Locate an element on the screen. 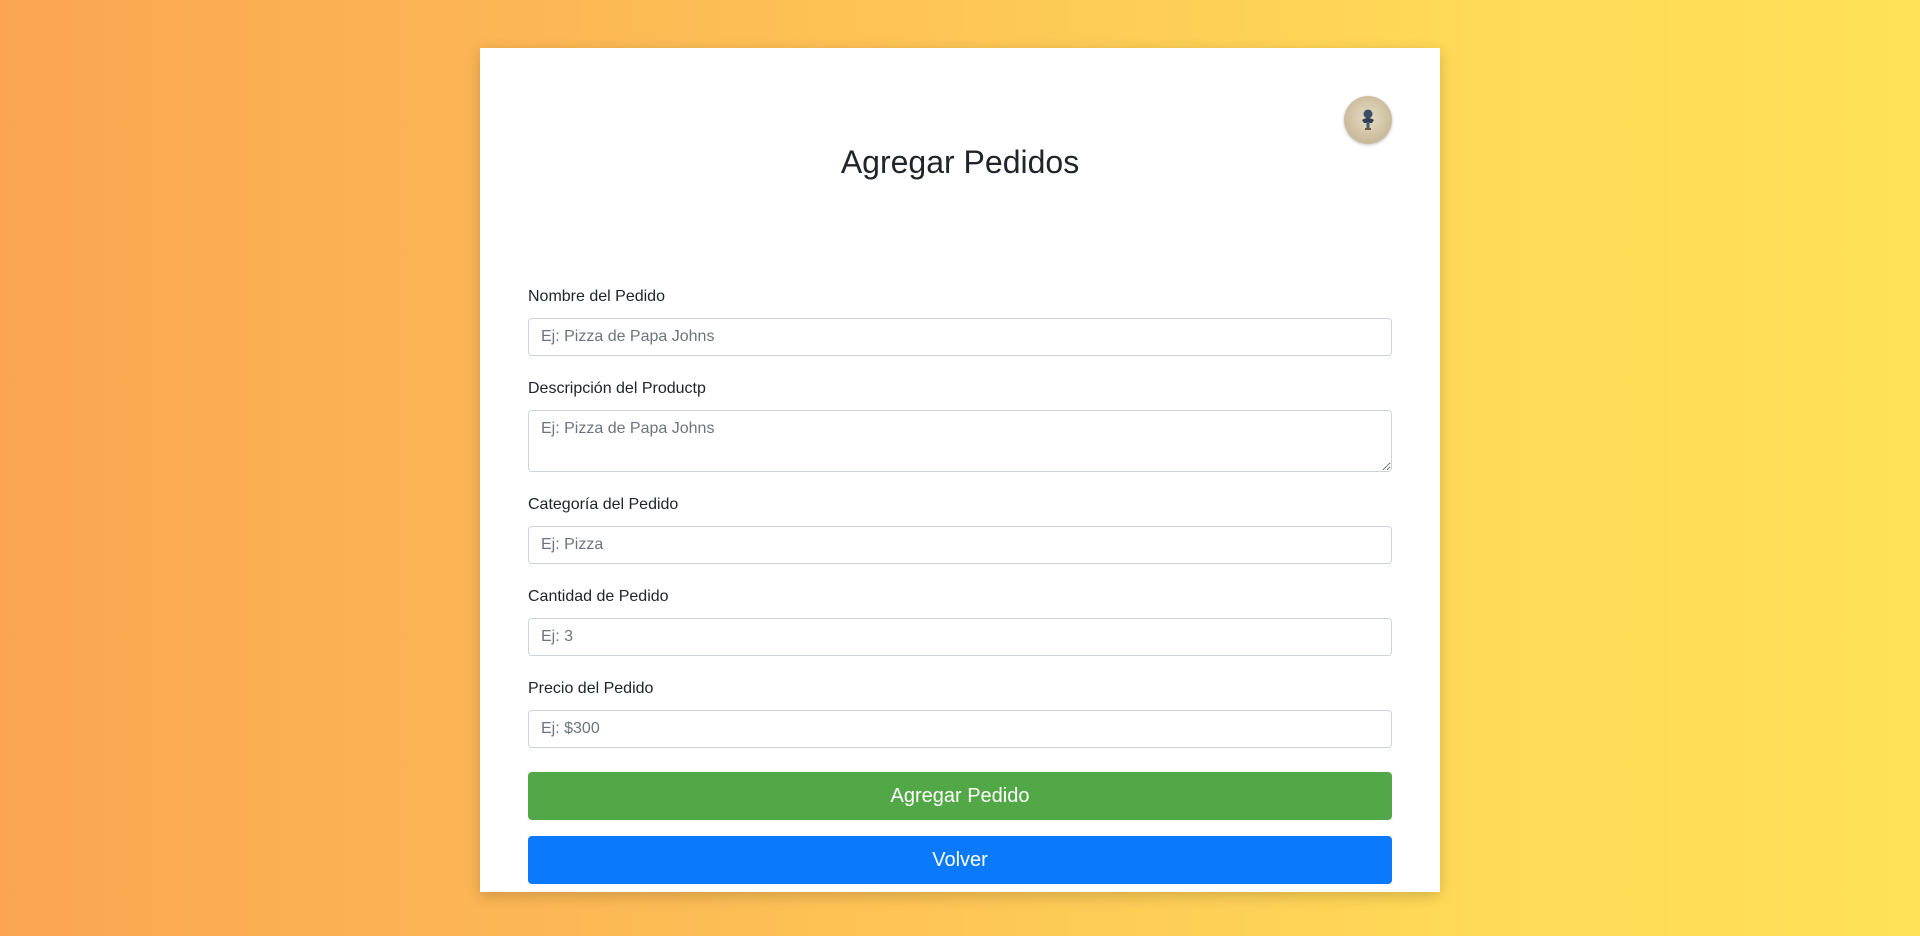  avatar-figure-icon is located at coordinates (1368, 119).